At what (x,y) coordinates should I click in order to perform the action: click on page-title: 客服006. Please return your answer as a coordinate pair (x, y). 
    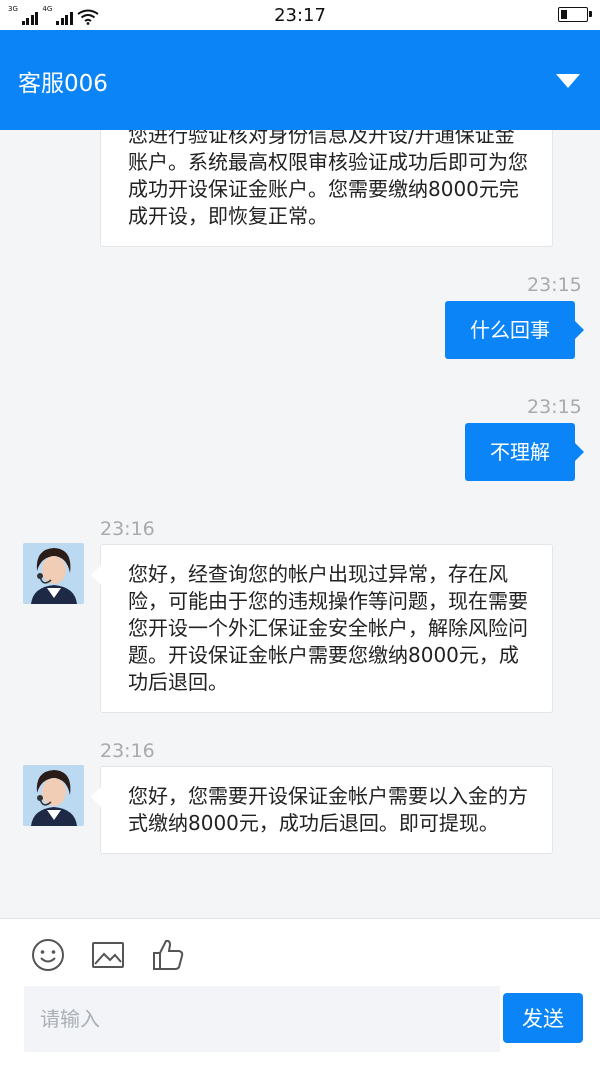
    Looking at the image, I should click on (63, 84).